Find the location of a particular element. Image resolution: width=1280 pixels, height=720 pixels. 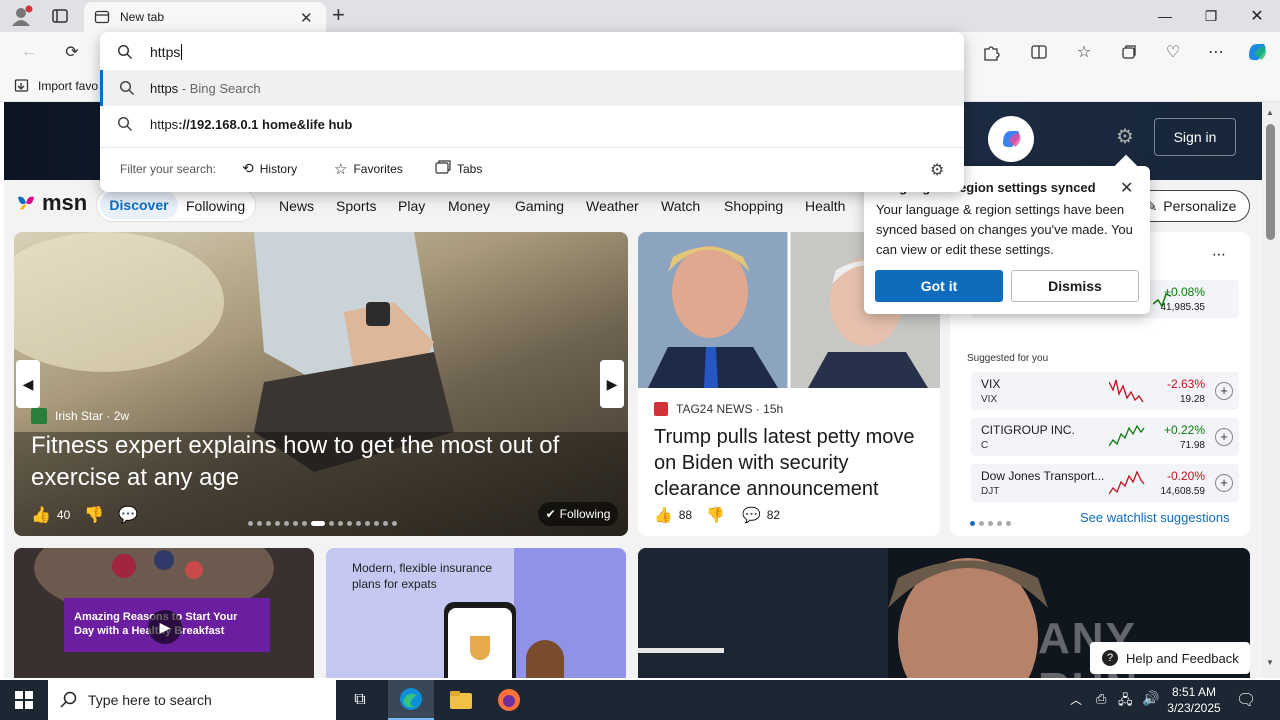

nav-following: Following is located at coordinates (215, 206).